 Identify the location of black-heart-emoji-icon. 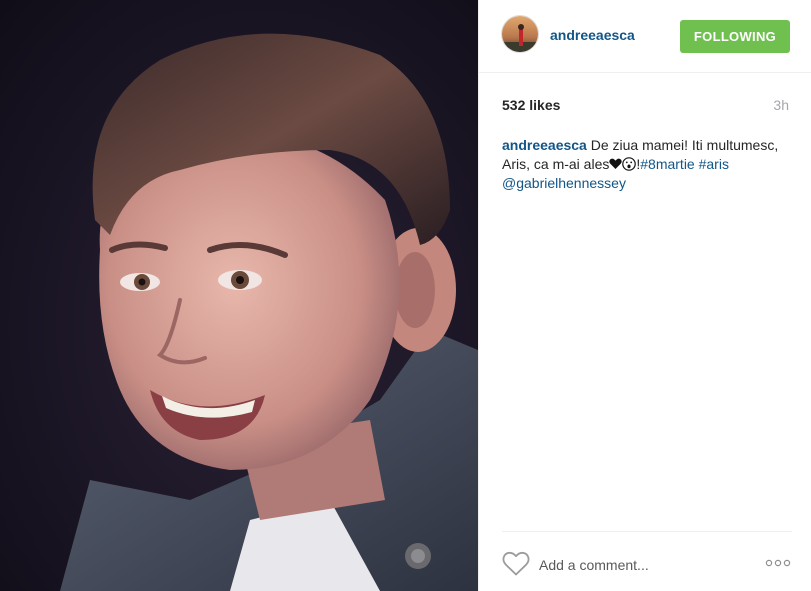
(616, 164).